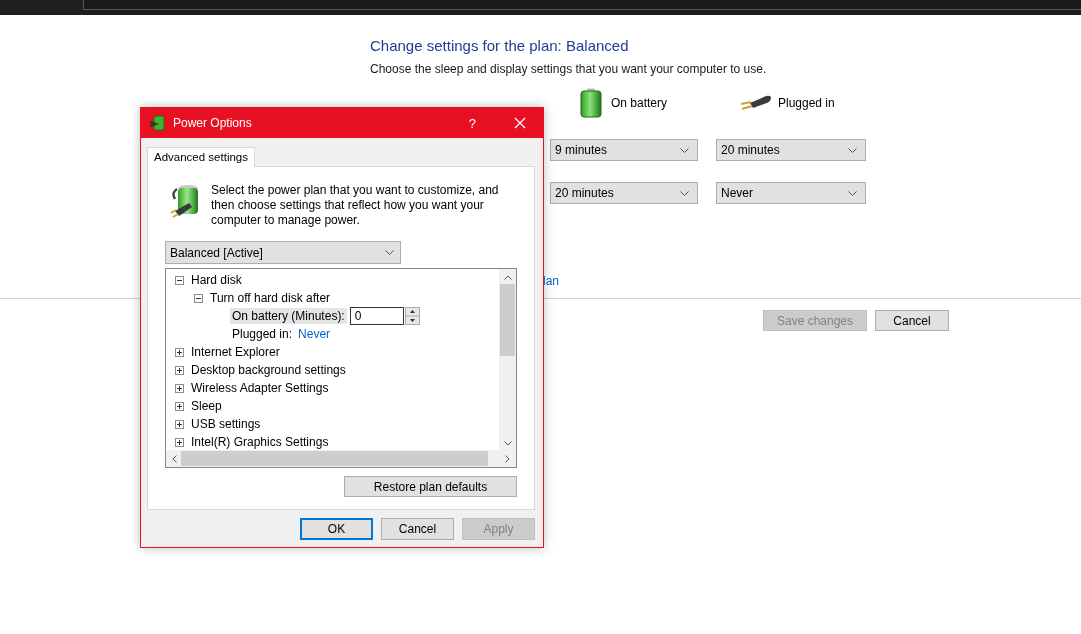 Image resolution: width=1081 pixels, height=634 pixels. What do you see at coordinates (430, 486) in the screenshot?
I see `restore-defaults-button: Restore plan defaults` at bounding box center [430, 486].